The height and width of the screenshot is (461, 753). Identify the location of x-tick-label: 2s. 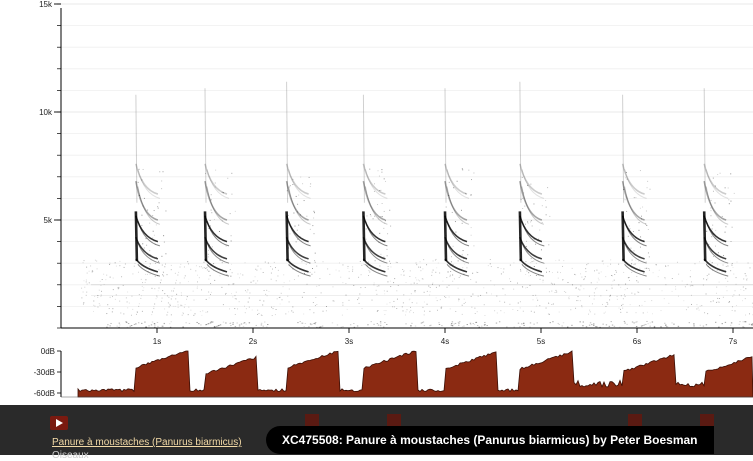
(253, 341).